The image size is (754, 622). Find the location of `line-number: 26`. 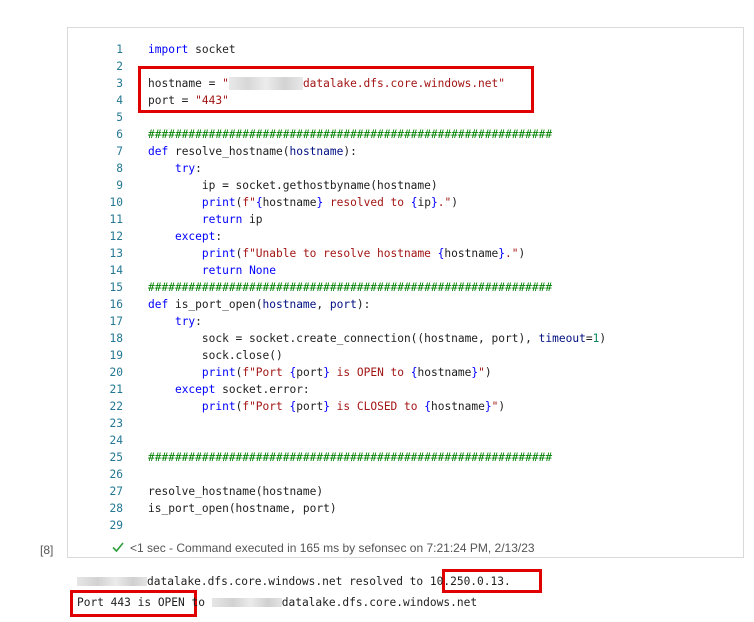

line-number: 26 is located at coordinates (116, 474).